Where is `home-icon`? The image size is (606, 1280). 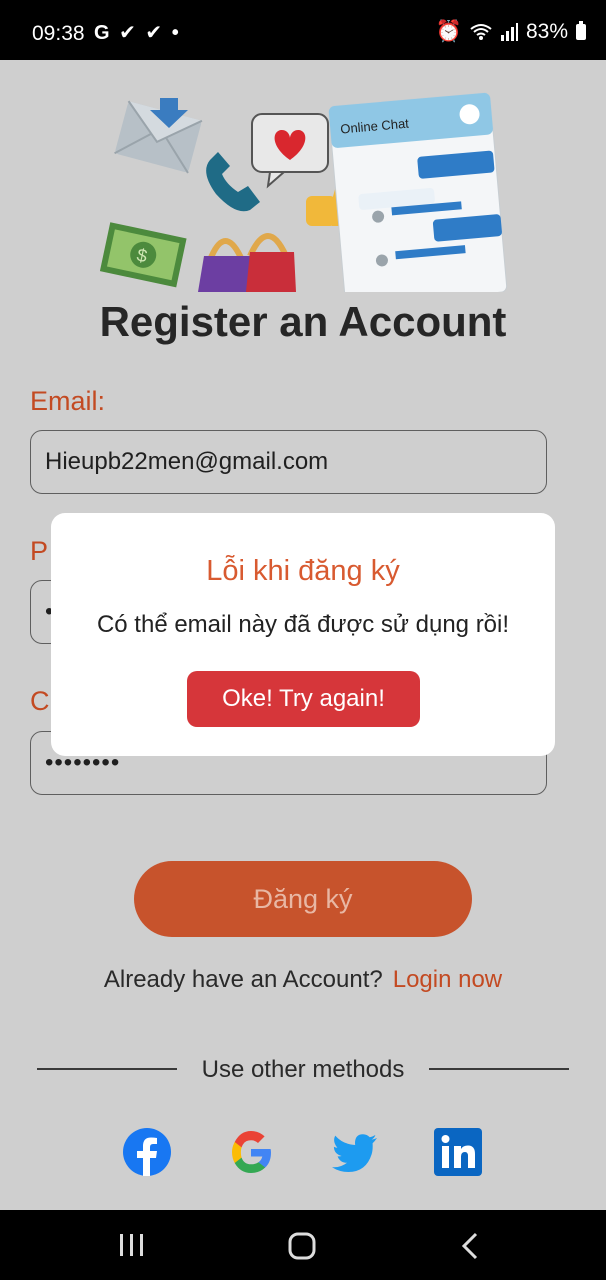
home-icon is located at coordinates (302, 1246).